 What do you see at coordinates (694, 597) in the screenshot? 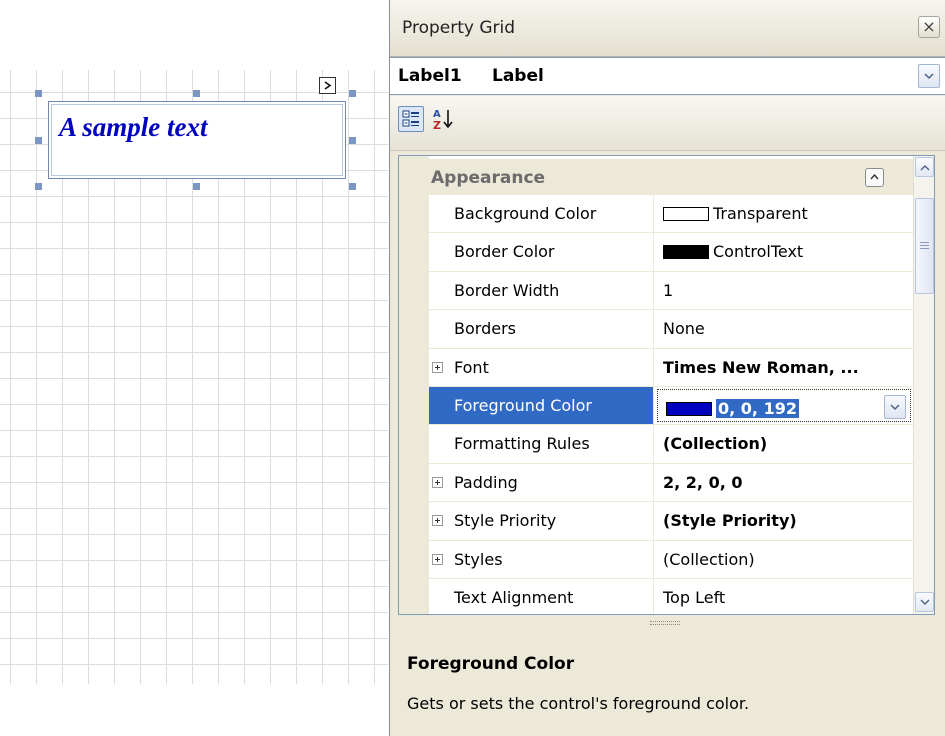
I see `property-value-text: Top Left` at bounding box center [694, 597].